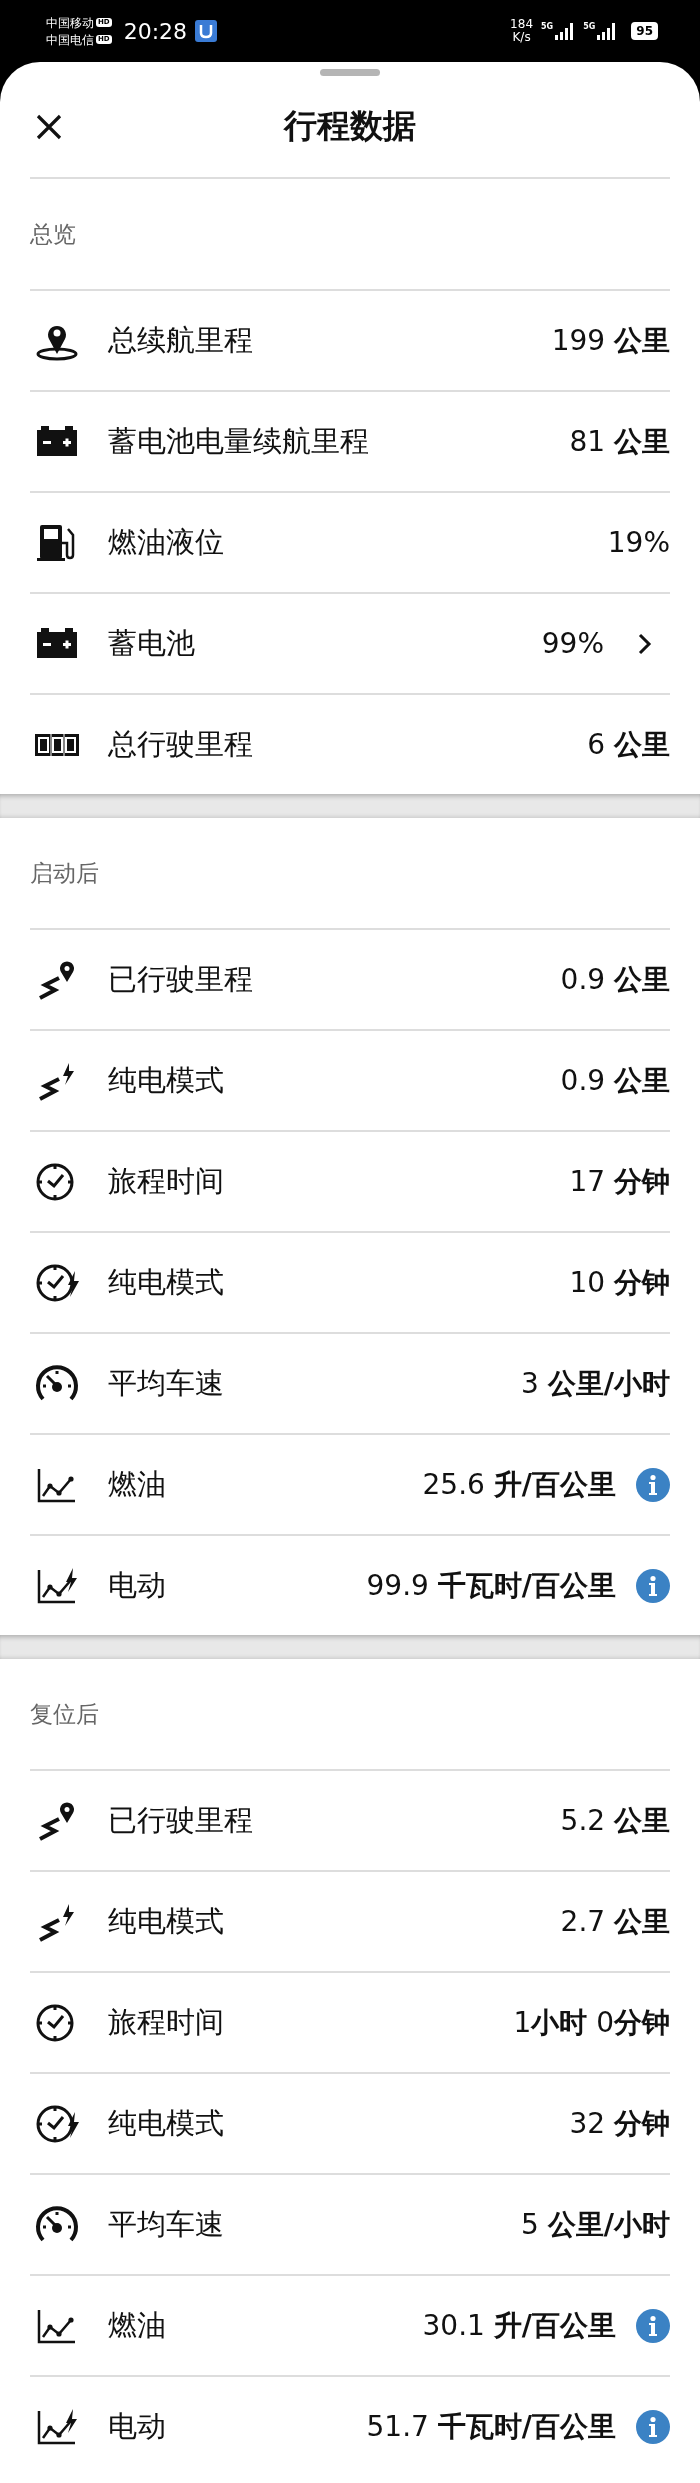  I want to click on row-value: 3 公里/小时, so click(595, 1383).